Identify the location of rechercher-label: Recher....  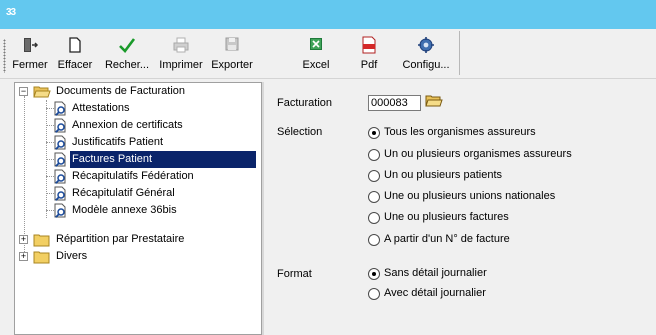
(127, 65).